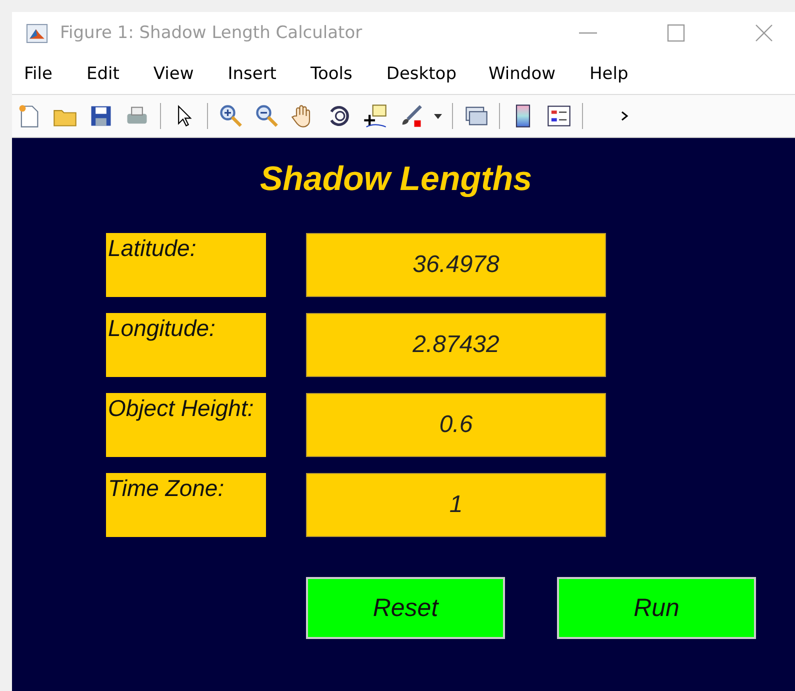 The height and width of the screenshot is (691, 795). Describe the element at coordinates (37, 33) in the screenshot. I see `app-logo-icon` at that location.